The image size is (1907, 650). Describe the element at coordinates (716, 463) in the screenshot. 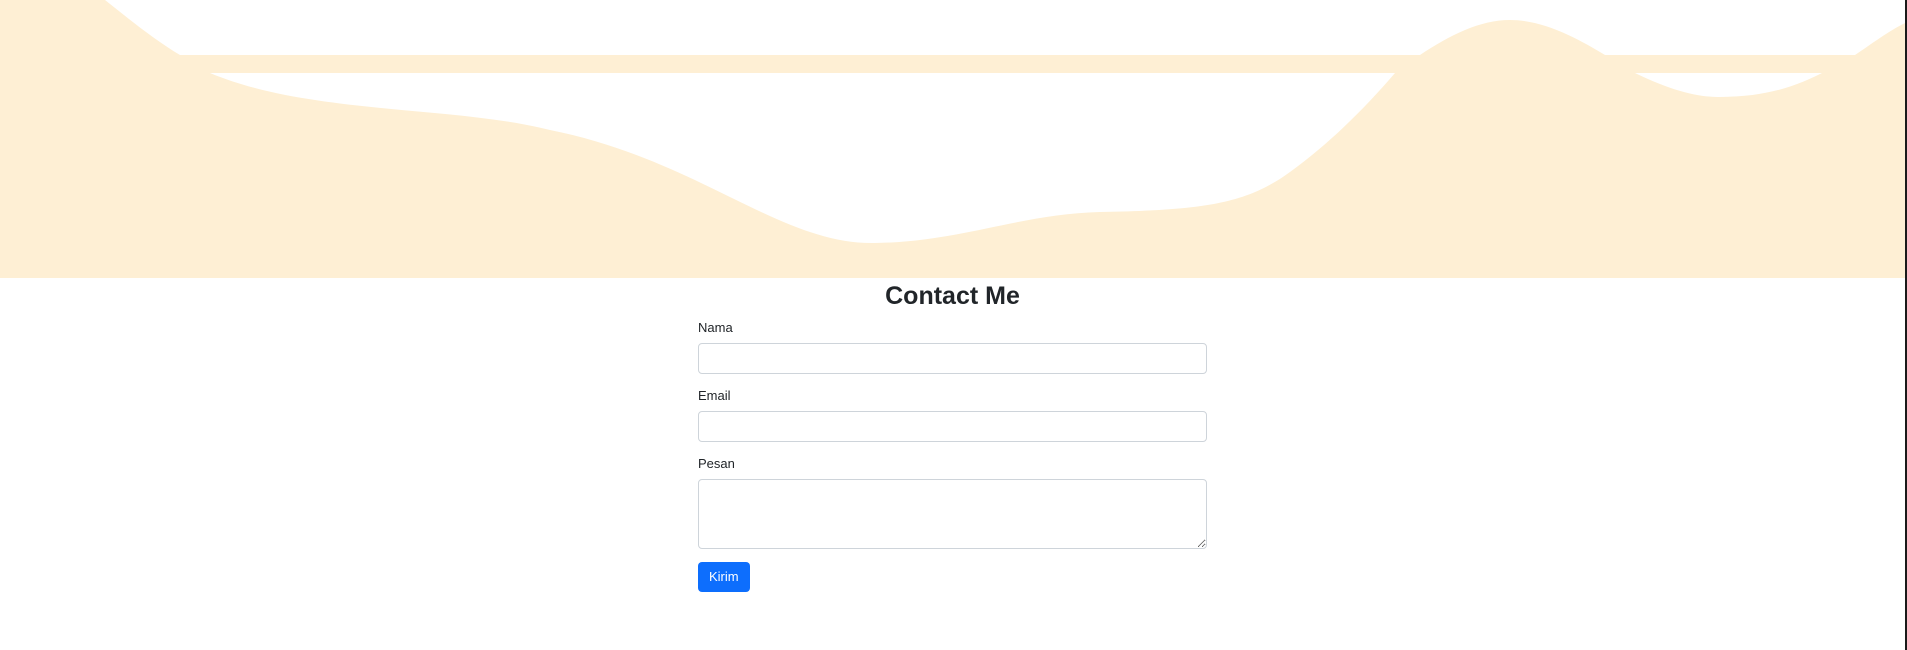

I see `message-label: Pesan` at that location.